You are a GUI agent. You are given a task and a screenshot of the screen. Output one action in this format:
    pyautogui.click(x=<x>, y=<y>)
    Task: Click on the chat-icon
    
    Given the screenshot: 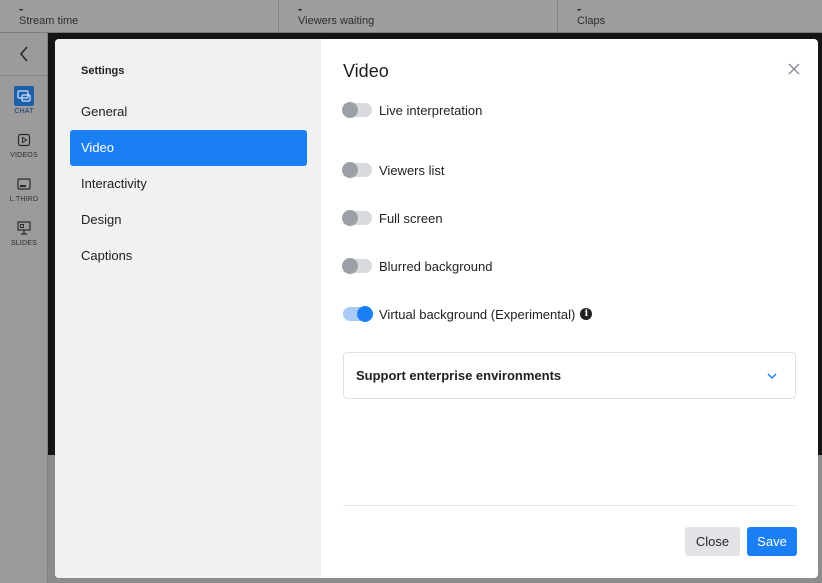 What is the action you would take?
    pyautogui.click(x=24, y=96)
    